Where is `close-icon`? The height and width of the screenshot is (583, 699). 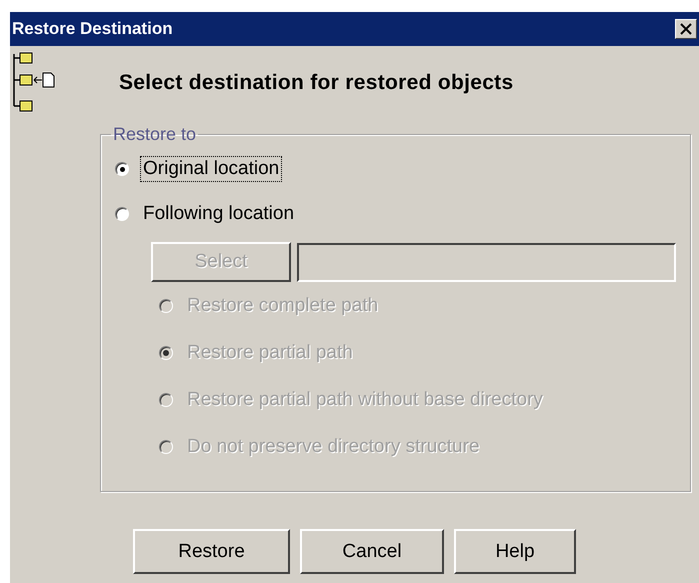
close-icon is located at coordinates (686, 29).